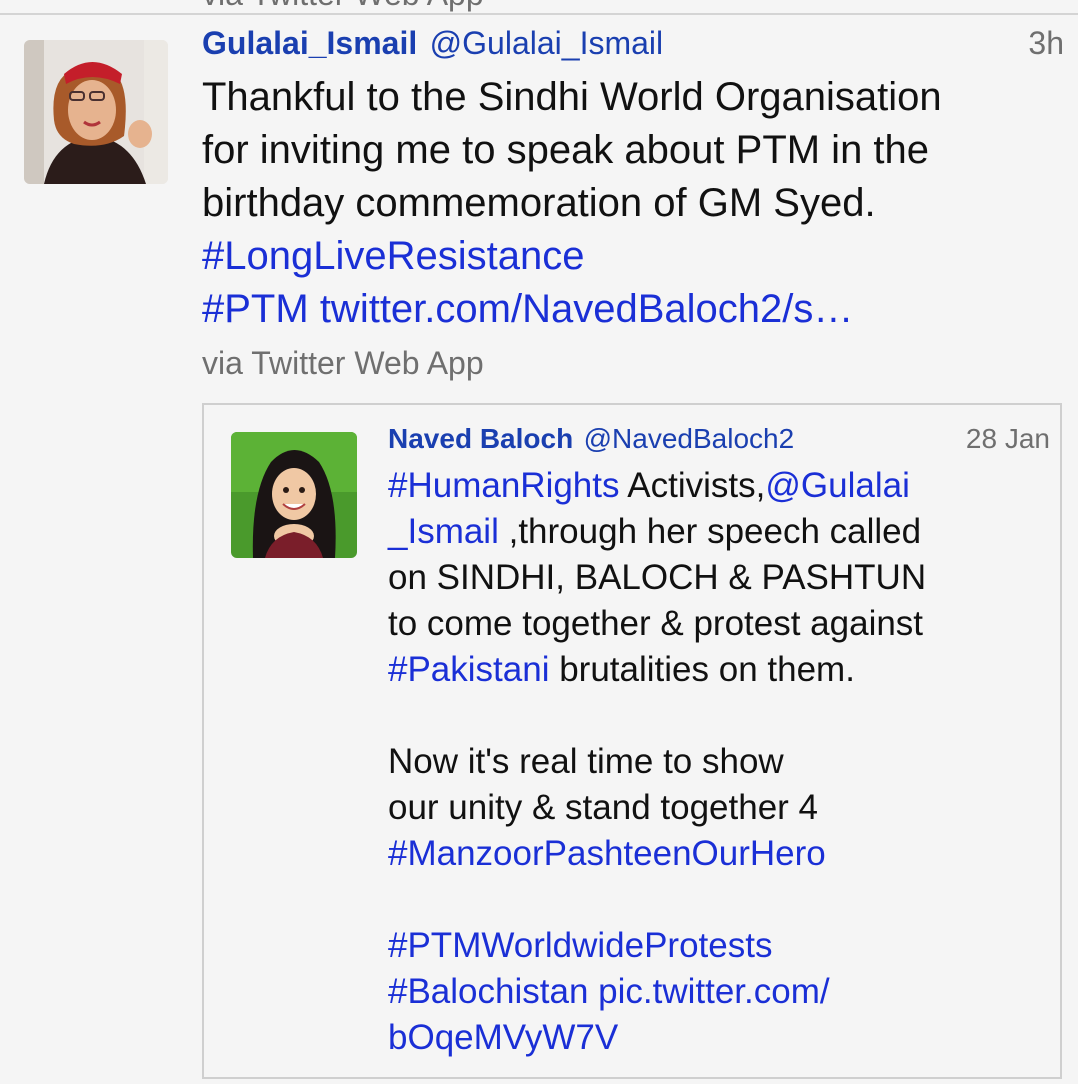  Describe the element at coordinates (580, 945) in the screenshot. I see `hashtag-ptmworldwideprotests-link: #PTMWorldwideProtests` at that location.